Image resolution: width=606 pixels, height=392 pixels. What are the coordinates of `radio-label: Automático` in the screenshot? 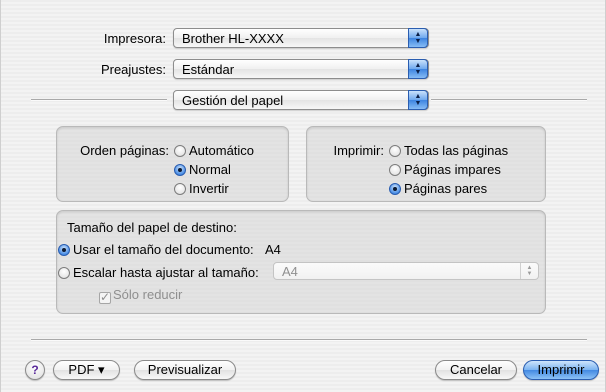 It's located at (222, 150).